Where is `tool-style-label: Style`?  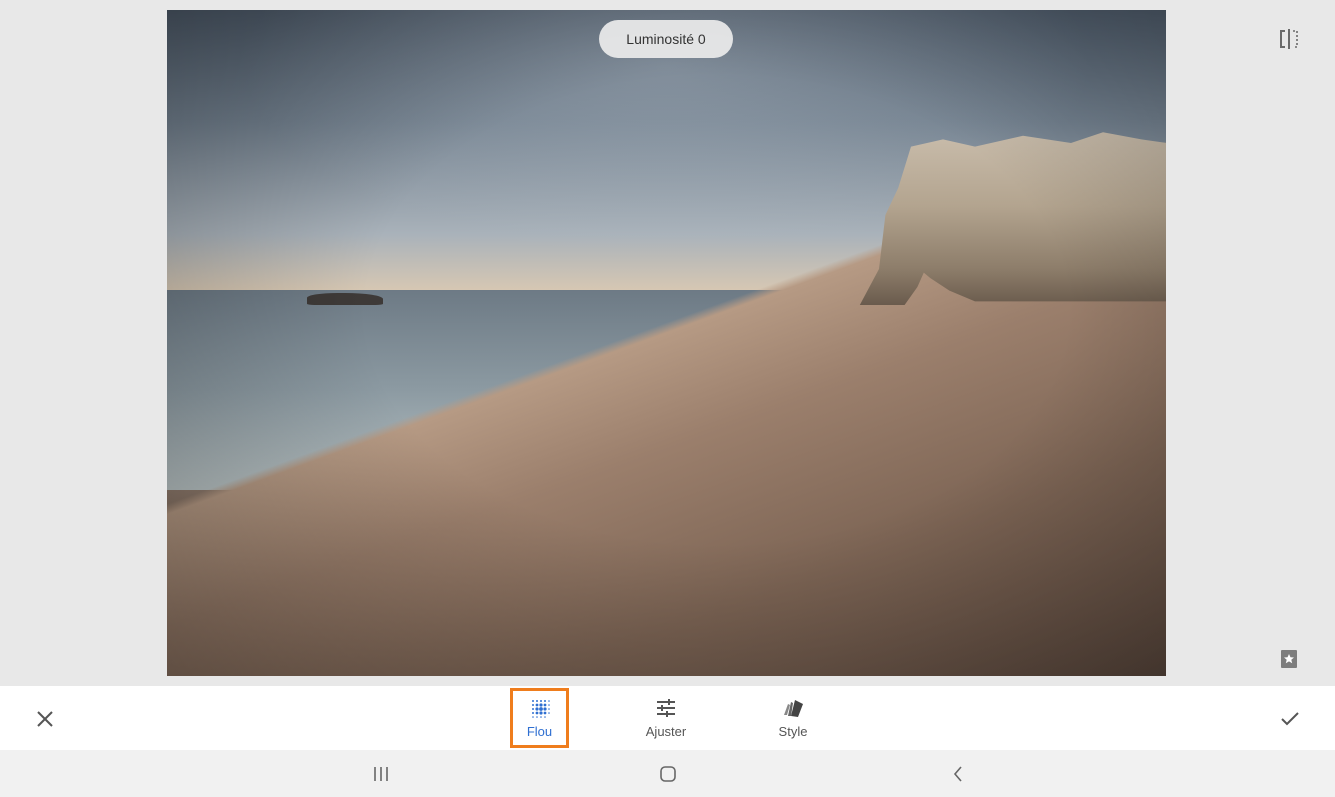 tool-style-label: Style is located at coordinates (793, 731).